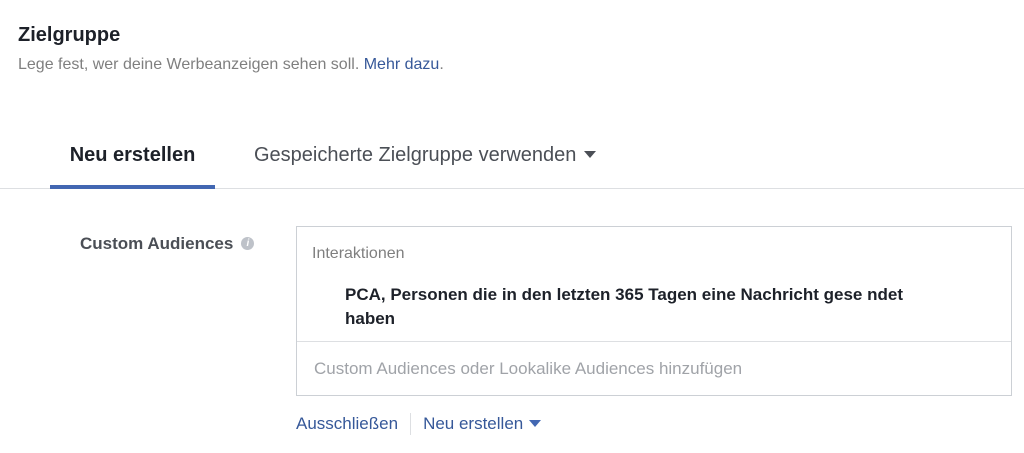 The image size is (1024, 453). I want to click on subtitle-end: ., so click(441, 64).